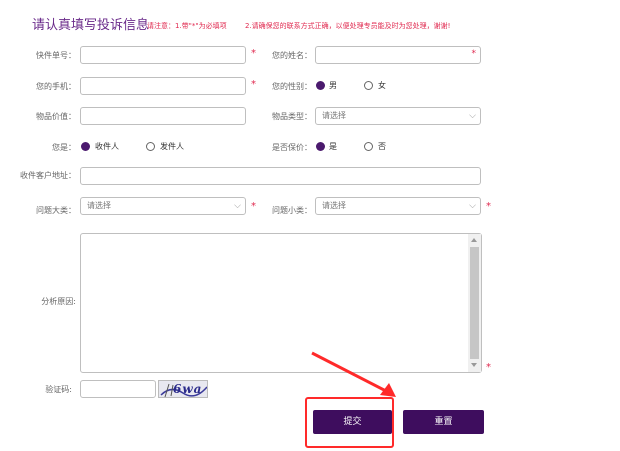 The image size is (620, 451). What do you see at coordinates (58, 301) in the screenshot?
I see `reason-label: 分析原因:` at bounding box center [58, 301].